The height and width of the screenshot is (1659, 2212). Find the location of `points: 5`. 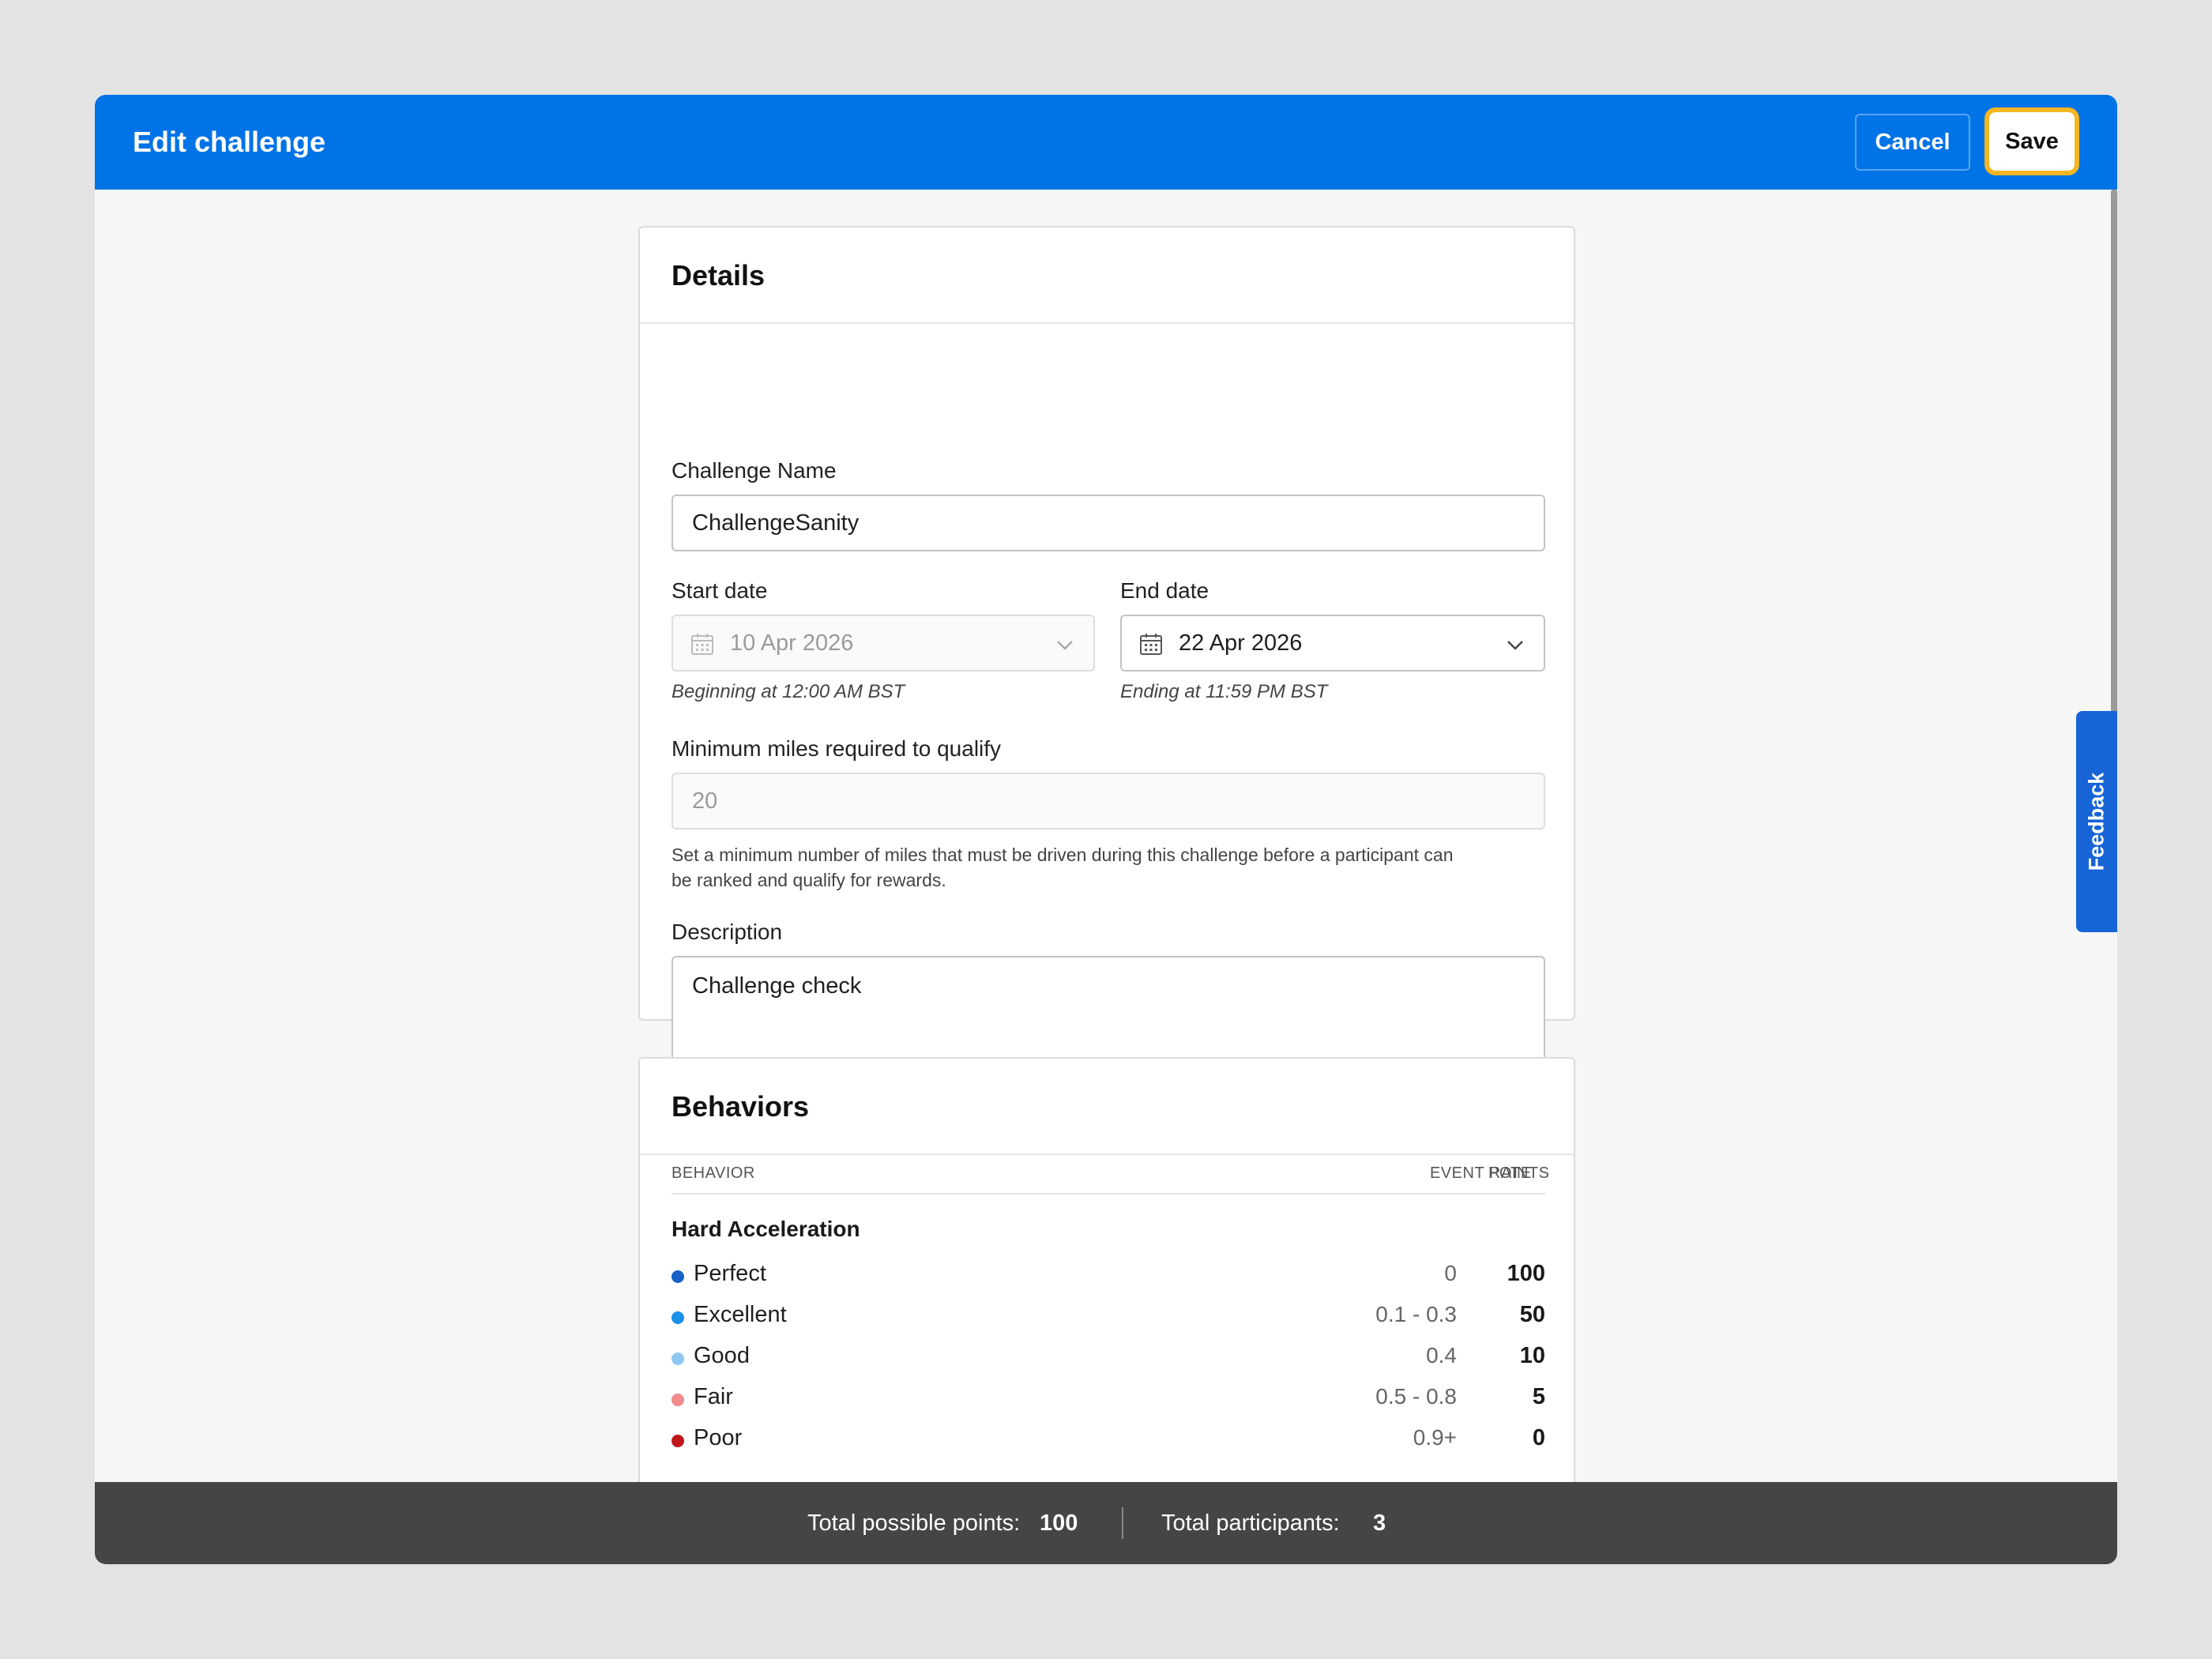

points: 5 is located at coordinates (1539, 1396).